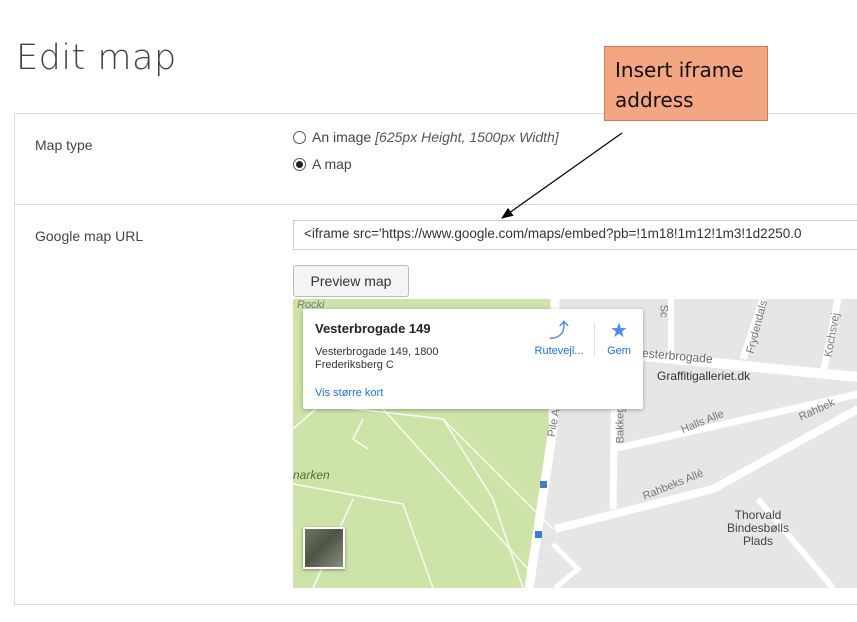 This screenshot has width=857, height=622. I want to click on map-type-option-map: A map, so click(322, 164).